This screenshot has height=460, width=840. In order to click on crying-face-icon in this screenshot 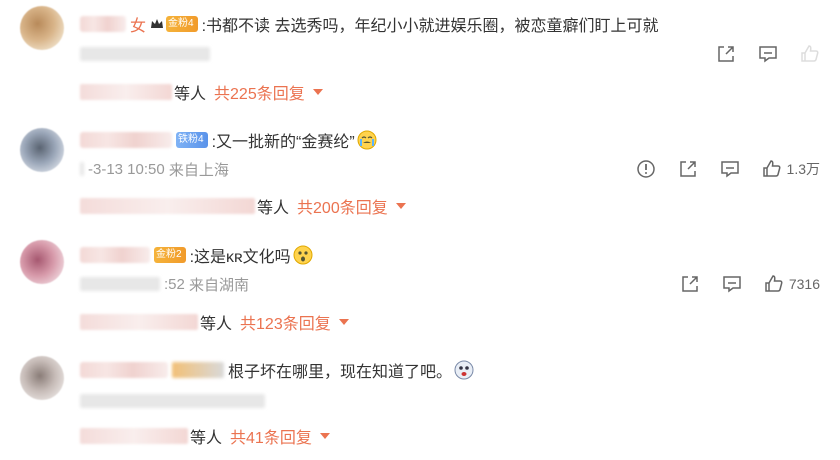, I will do `click(367, 140)`.